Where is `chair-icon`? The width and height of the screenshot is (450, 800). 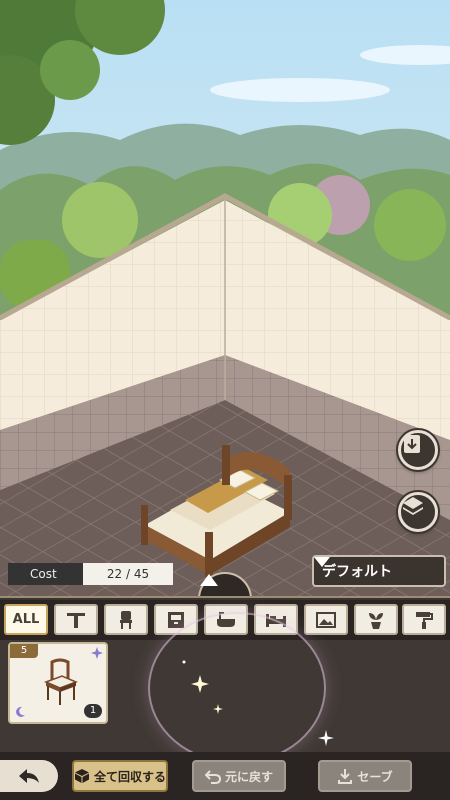 chair-icon is located at coordinates (126, 619).